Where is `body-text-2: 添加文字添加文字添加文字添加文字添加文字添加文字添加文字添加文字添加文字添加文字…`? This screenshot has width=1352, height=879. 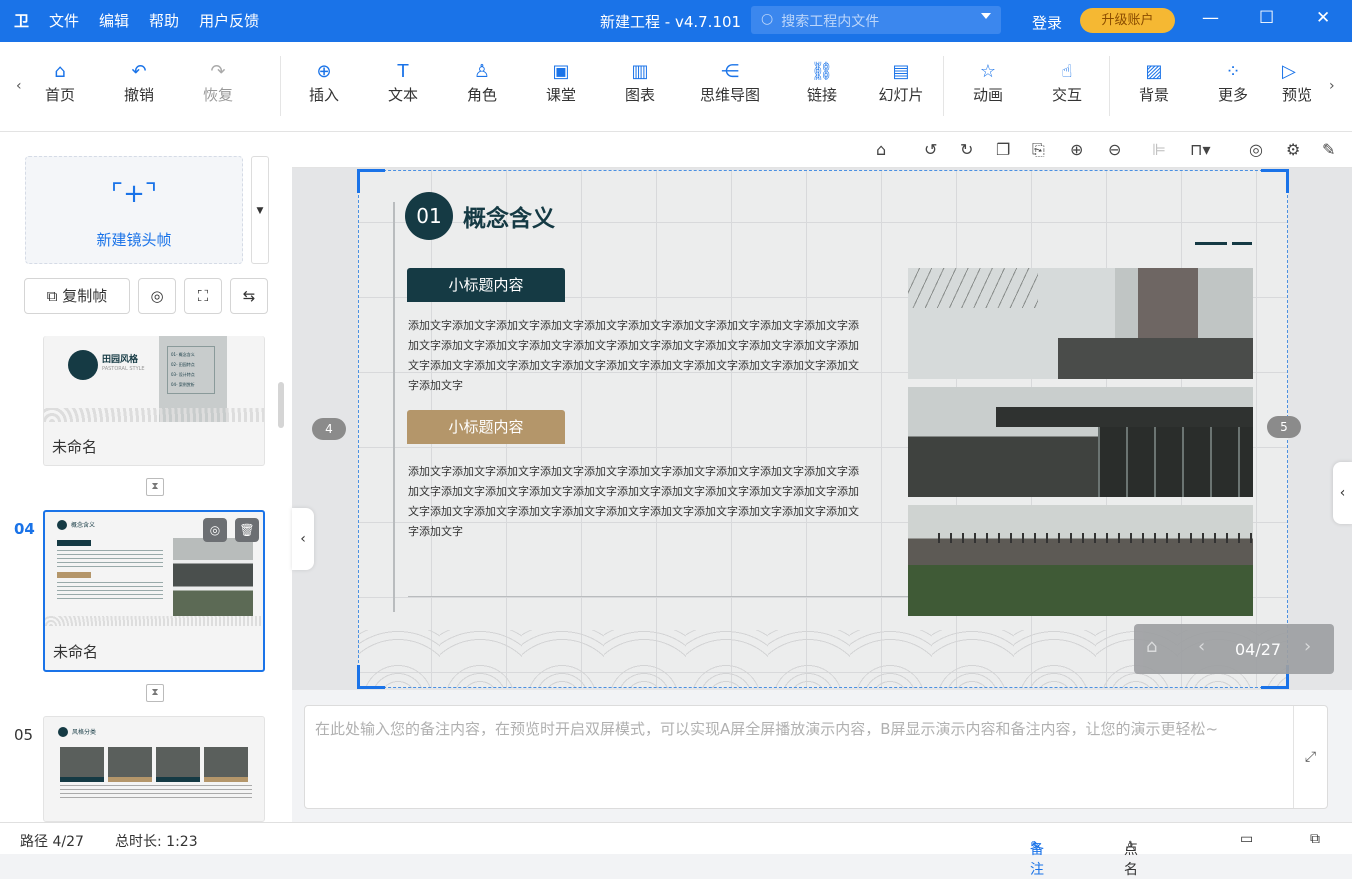 body-text-2: 添加文字添加文字添加文字添加文字添加文字添加文字添加文字添加文字添加文字添加文字… is located at coordinates (638, 502).